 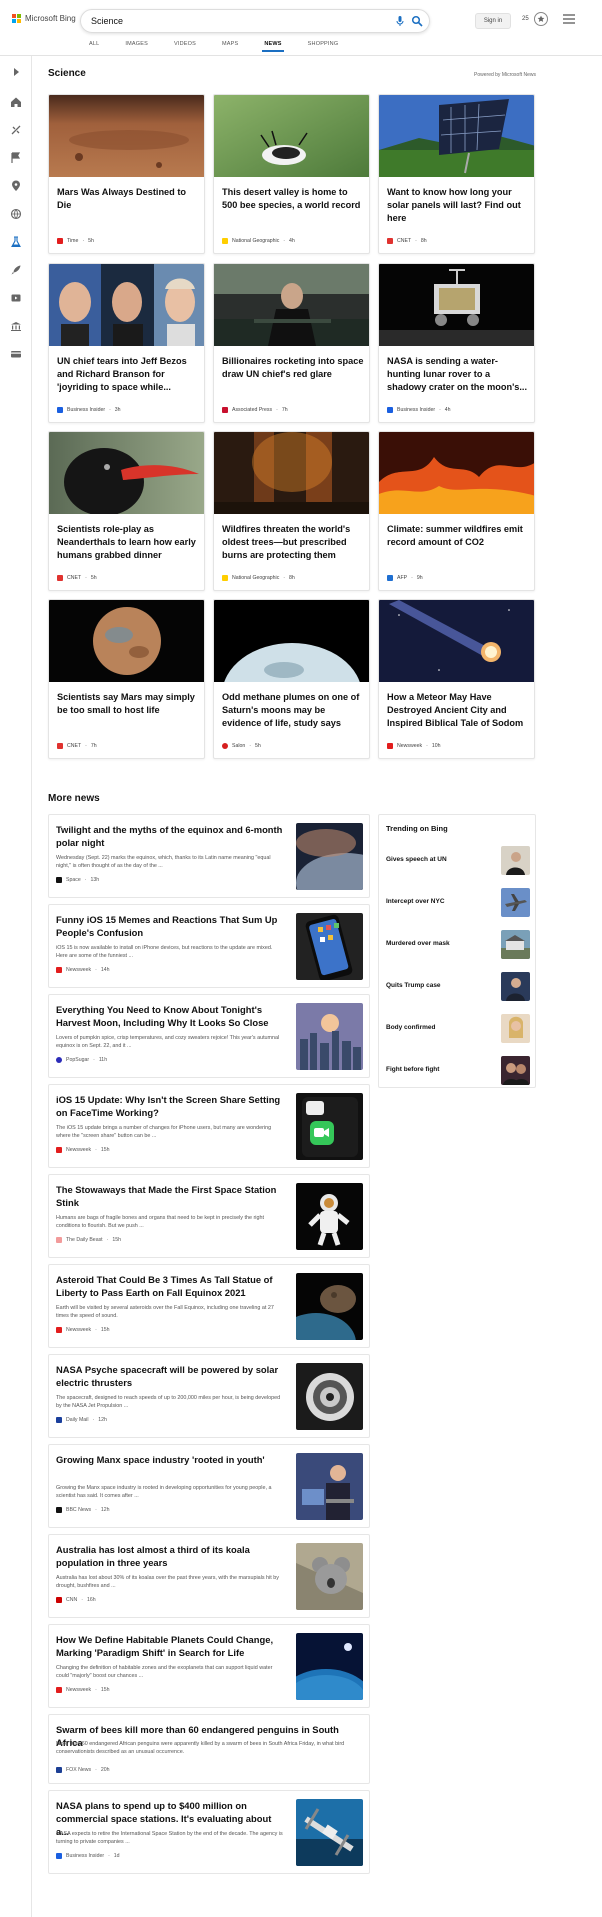 What do you see at coordinates (258, 241) in the screenshot?
I see `card-source: National Geographic · 4h` at bounding box center [258, 241].